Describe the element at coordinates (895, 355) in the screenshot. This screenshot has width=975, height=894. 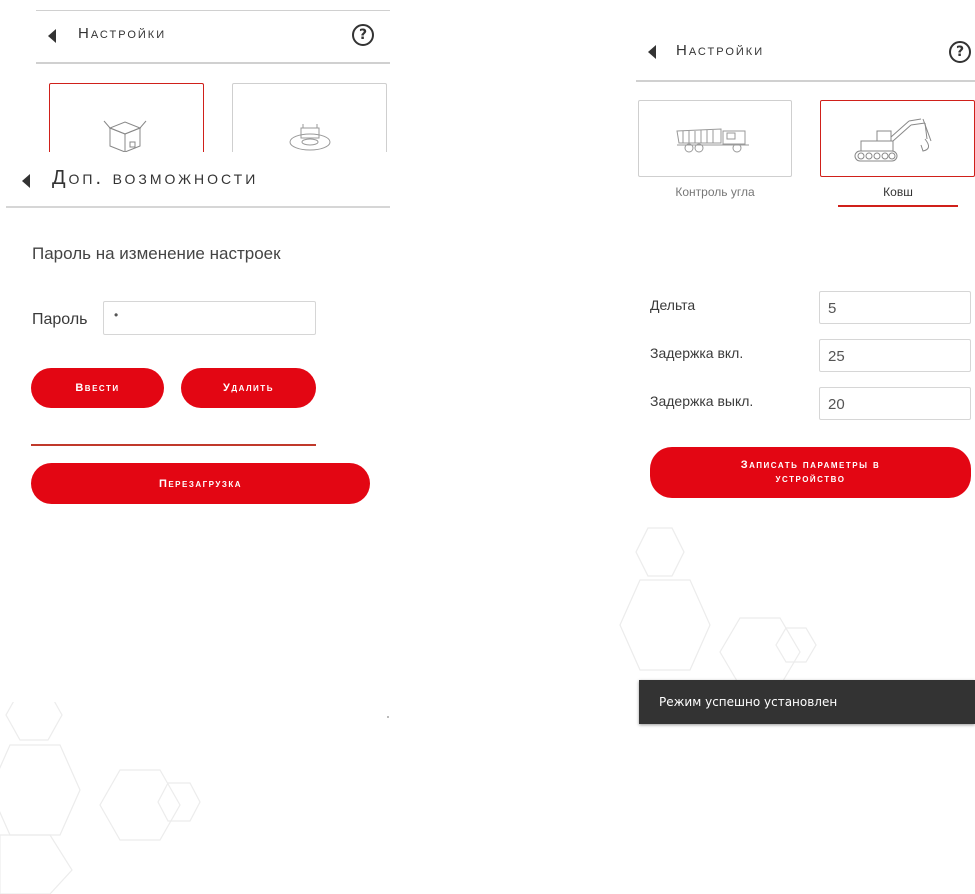
I see `delay-on-input: 25` at that location.